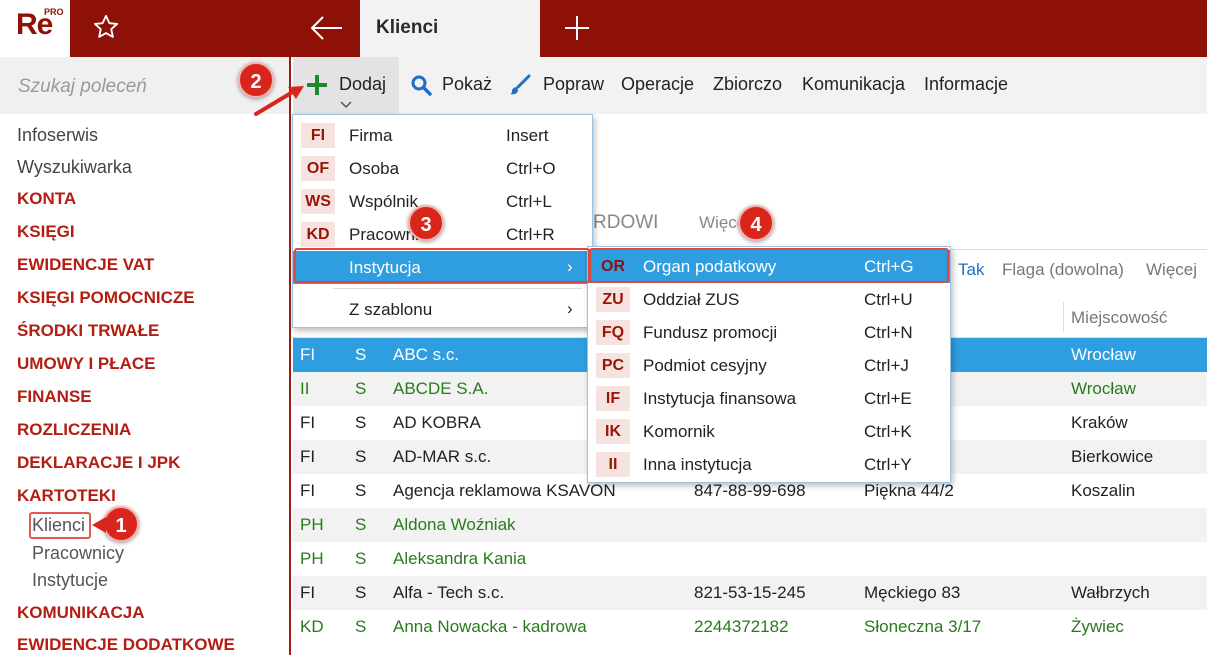 The image size is (1207, 655). I want to click on add-menu-item-wspólnik: WS Wspólnik Ctrl+L, so click(442, 201).